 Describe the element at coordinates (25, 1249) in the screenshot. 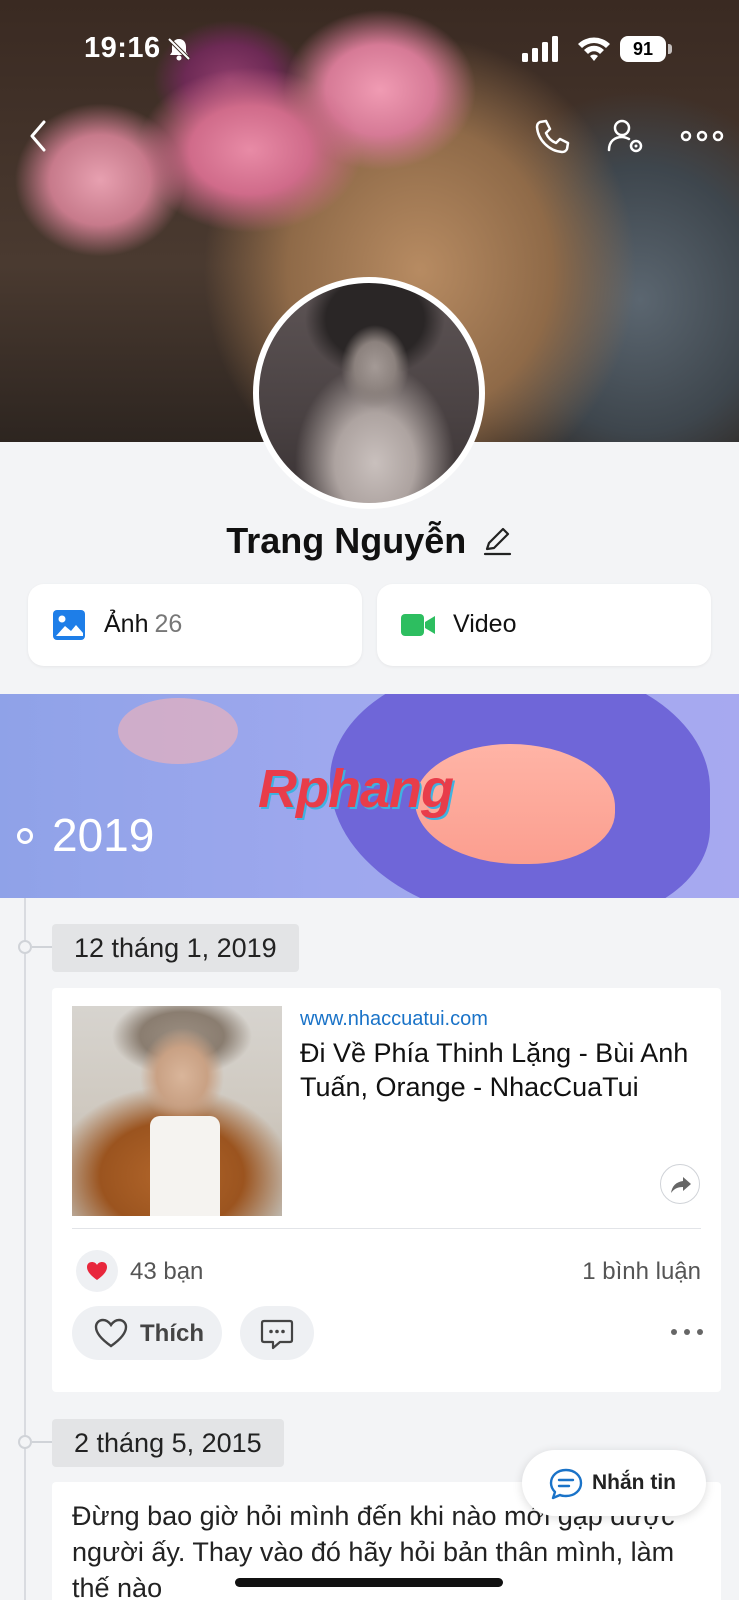

I see `timeline-line` at that location.